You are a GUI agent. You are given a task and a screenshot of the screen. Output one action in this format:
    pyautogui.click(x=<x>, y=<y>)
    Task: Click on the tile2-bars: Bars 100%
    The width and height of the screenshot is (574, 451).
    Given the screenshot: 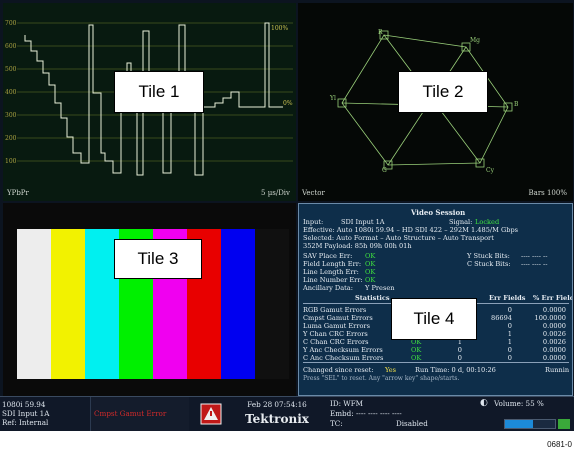 What is the action you would take?
    pyautogui.click(x=548, y=193)
    